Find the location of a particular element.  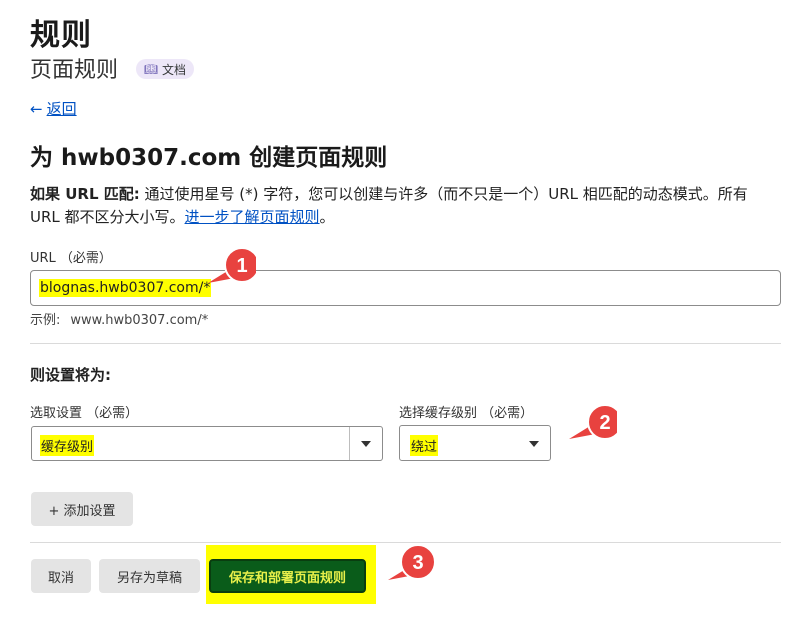

back-link-label: 返回 is located at coordinates (61, 109).